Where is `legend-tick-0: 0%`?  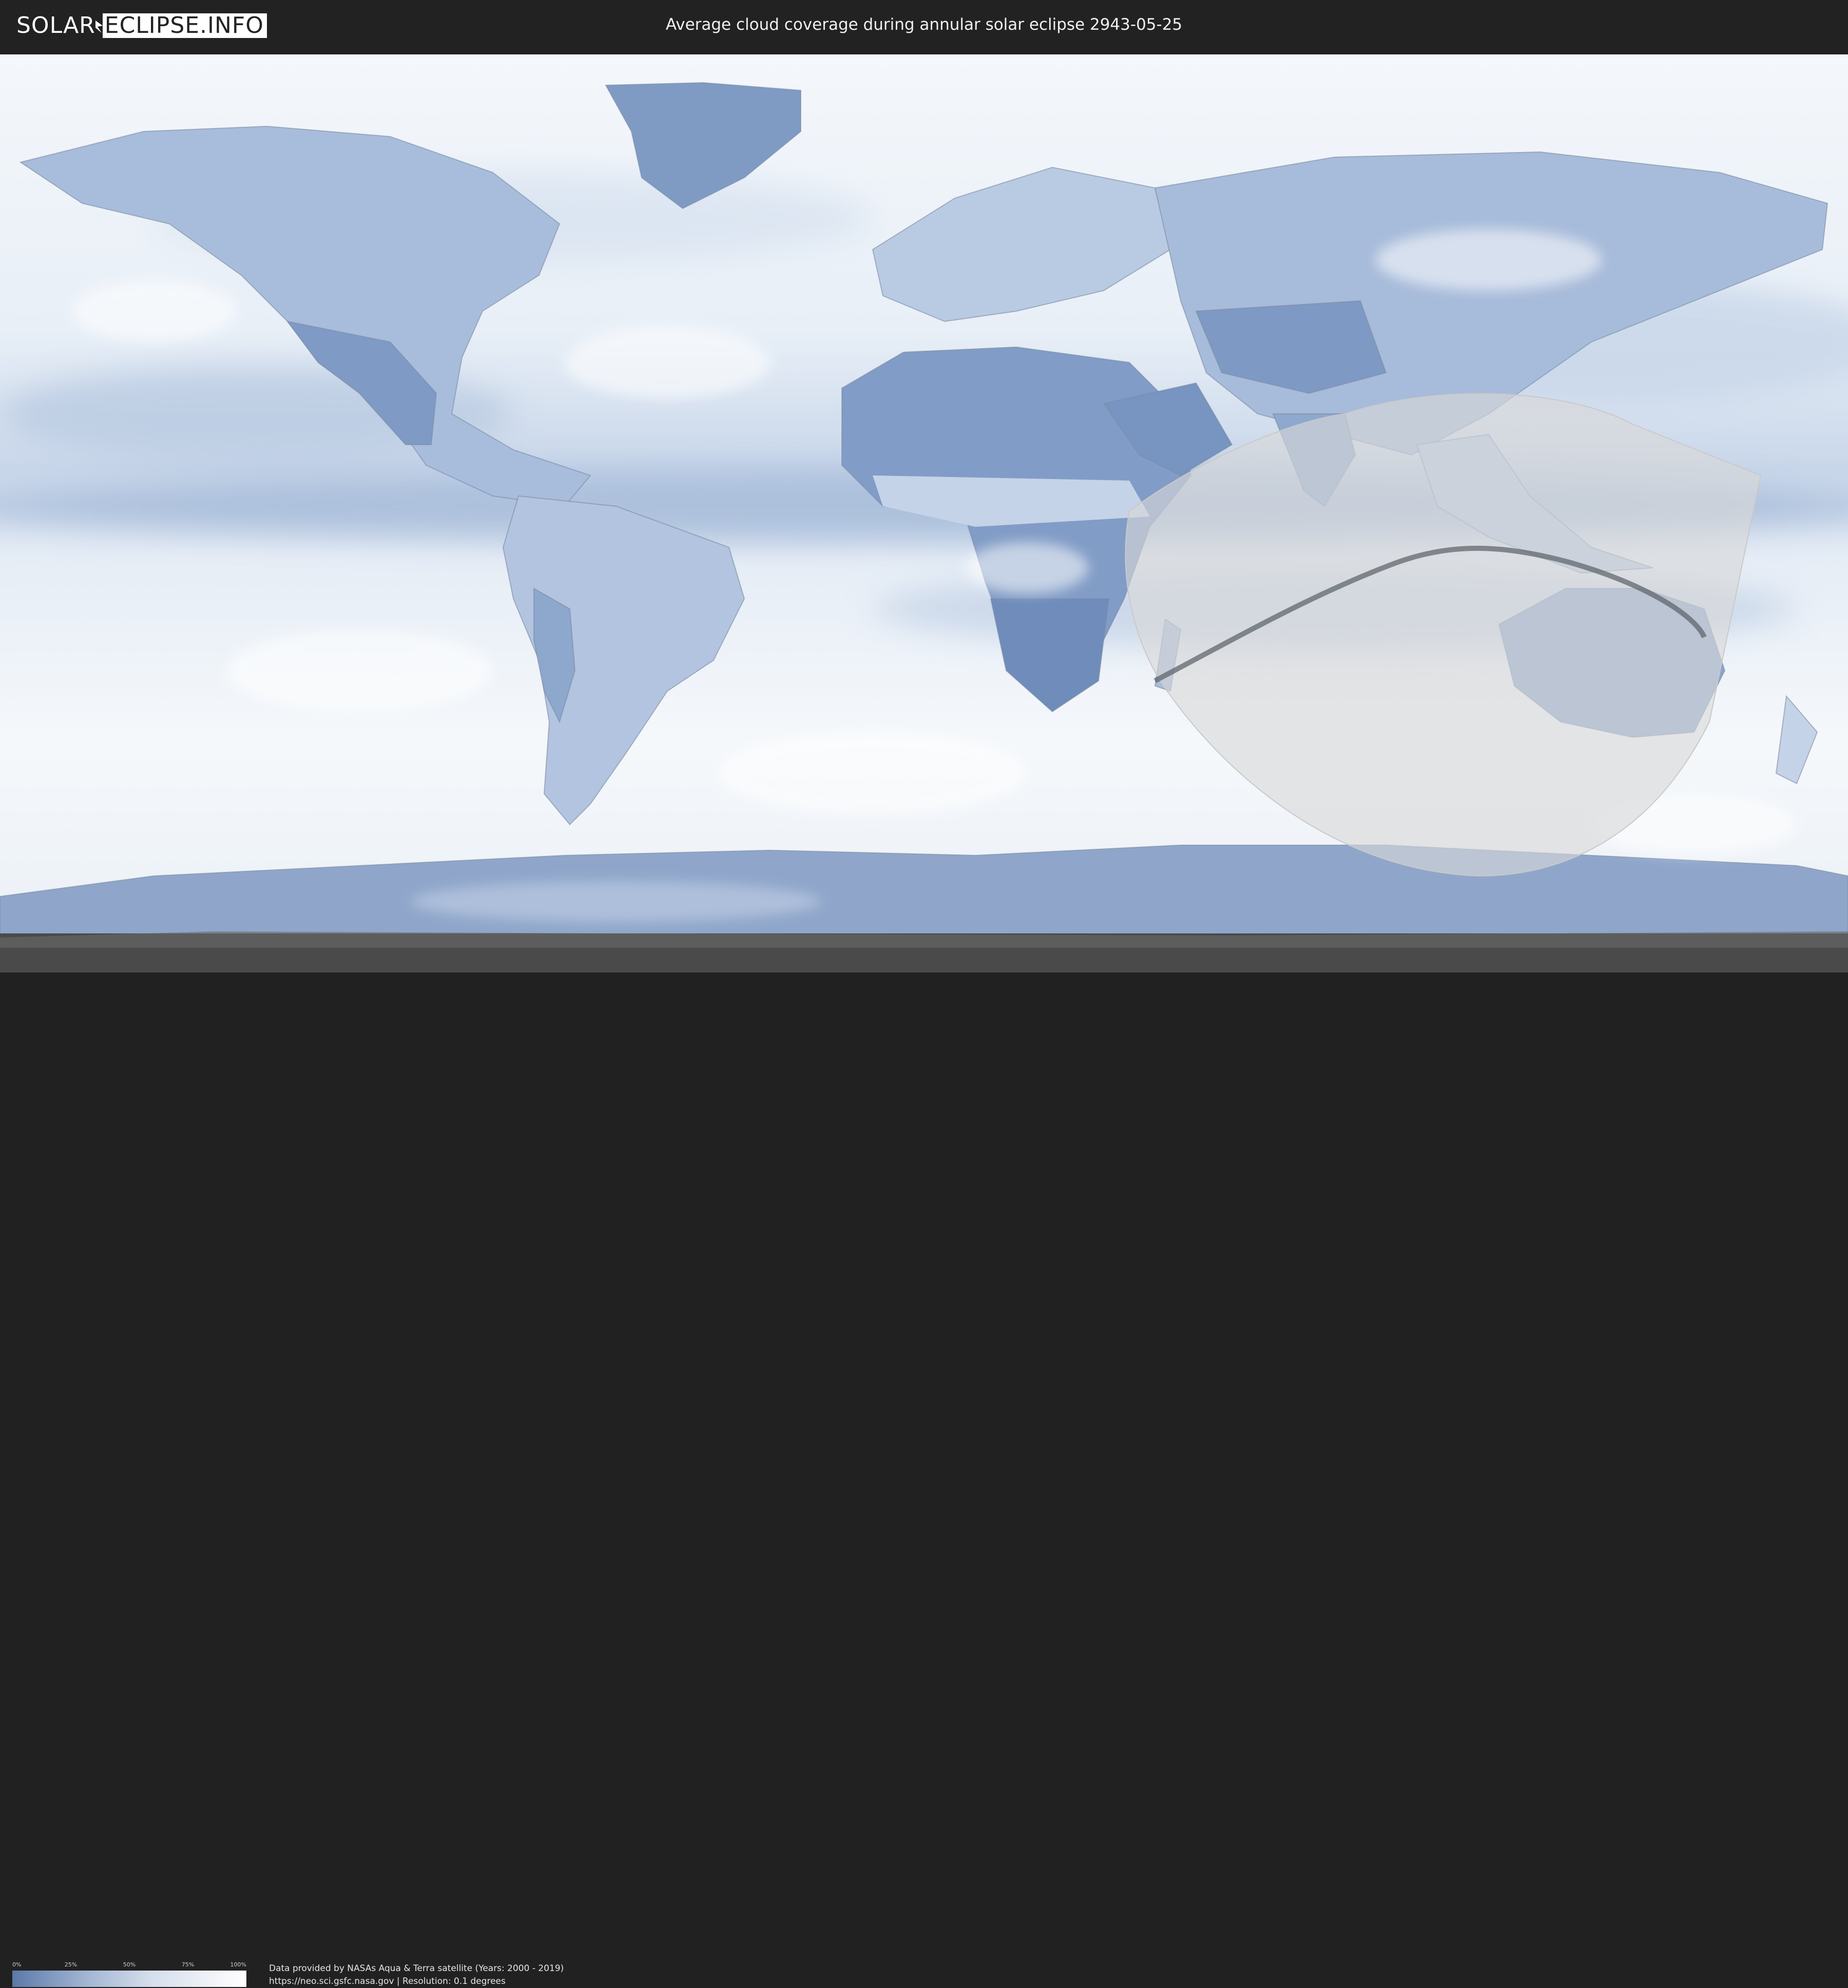 legend-tick-0: 0% is located at coordinates (17, 1965).